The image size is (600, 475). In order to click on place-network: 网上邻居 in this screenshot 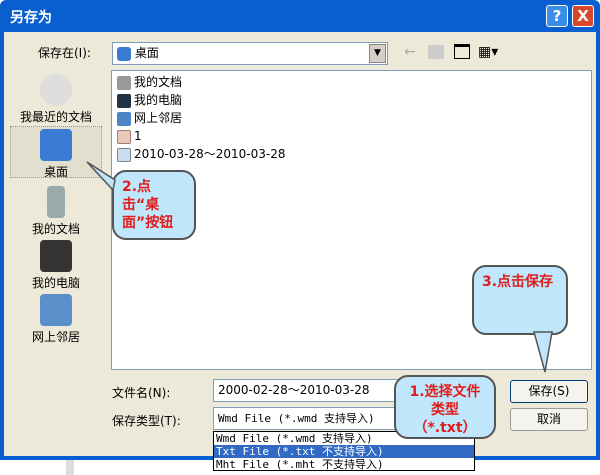, I will do `click(56, 319)`.